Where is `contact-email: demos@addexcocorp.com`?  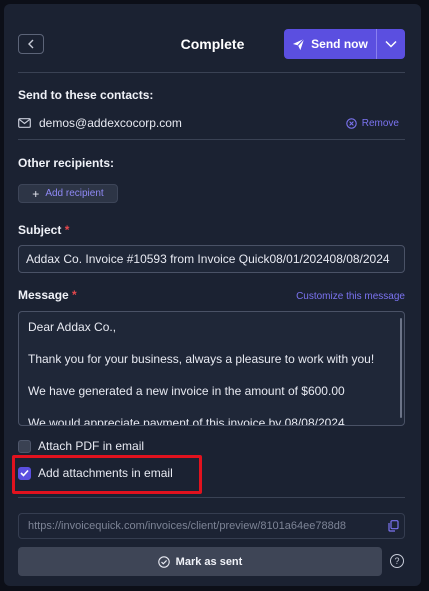 contact-email: demos@addexcocorp.com is located at coordinates (100, 123).